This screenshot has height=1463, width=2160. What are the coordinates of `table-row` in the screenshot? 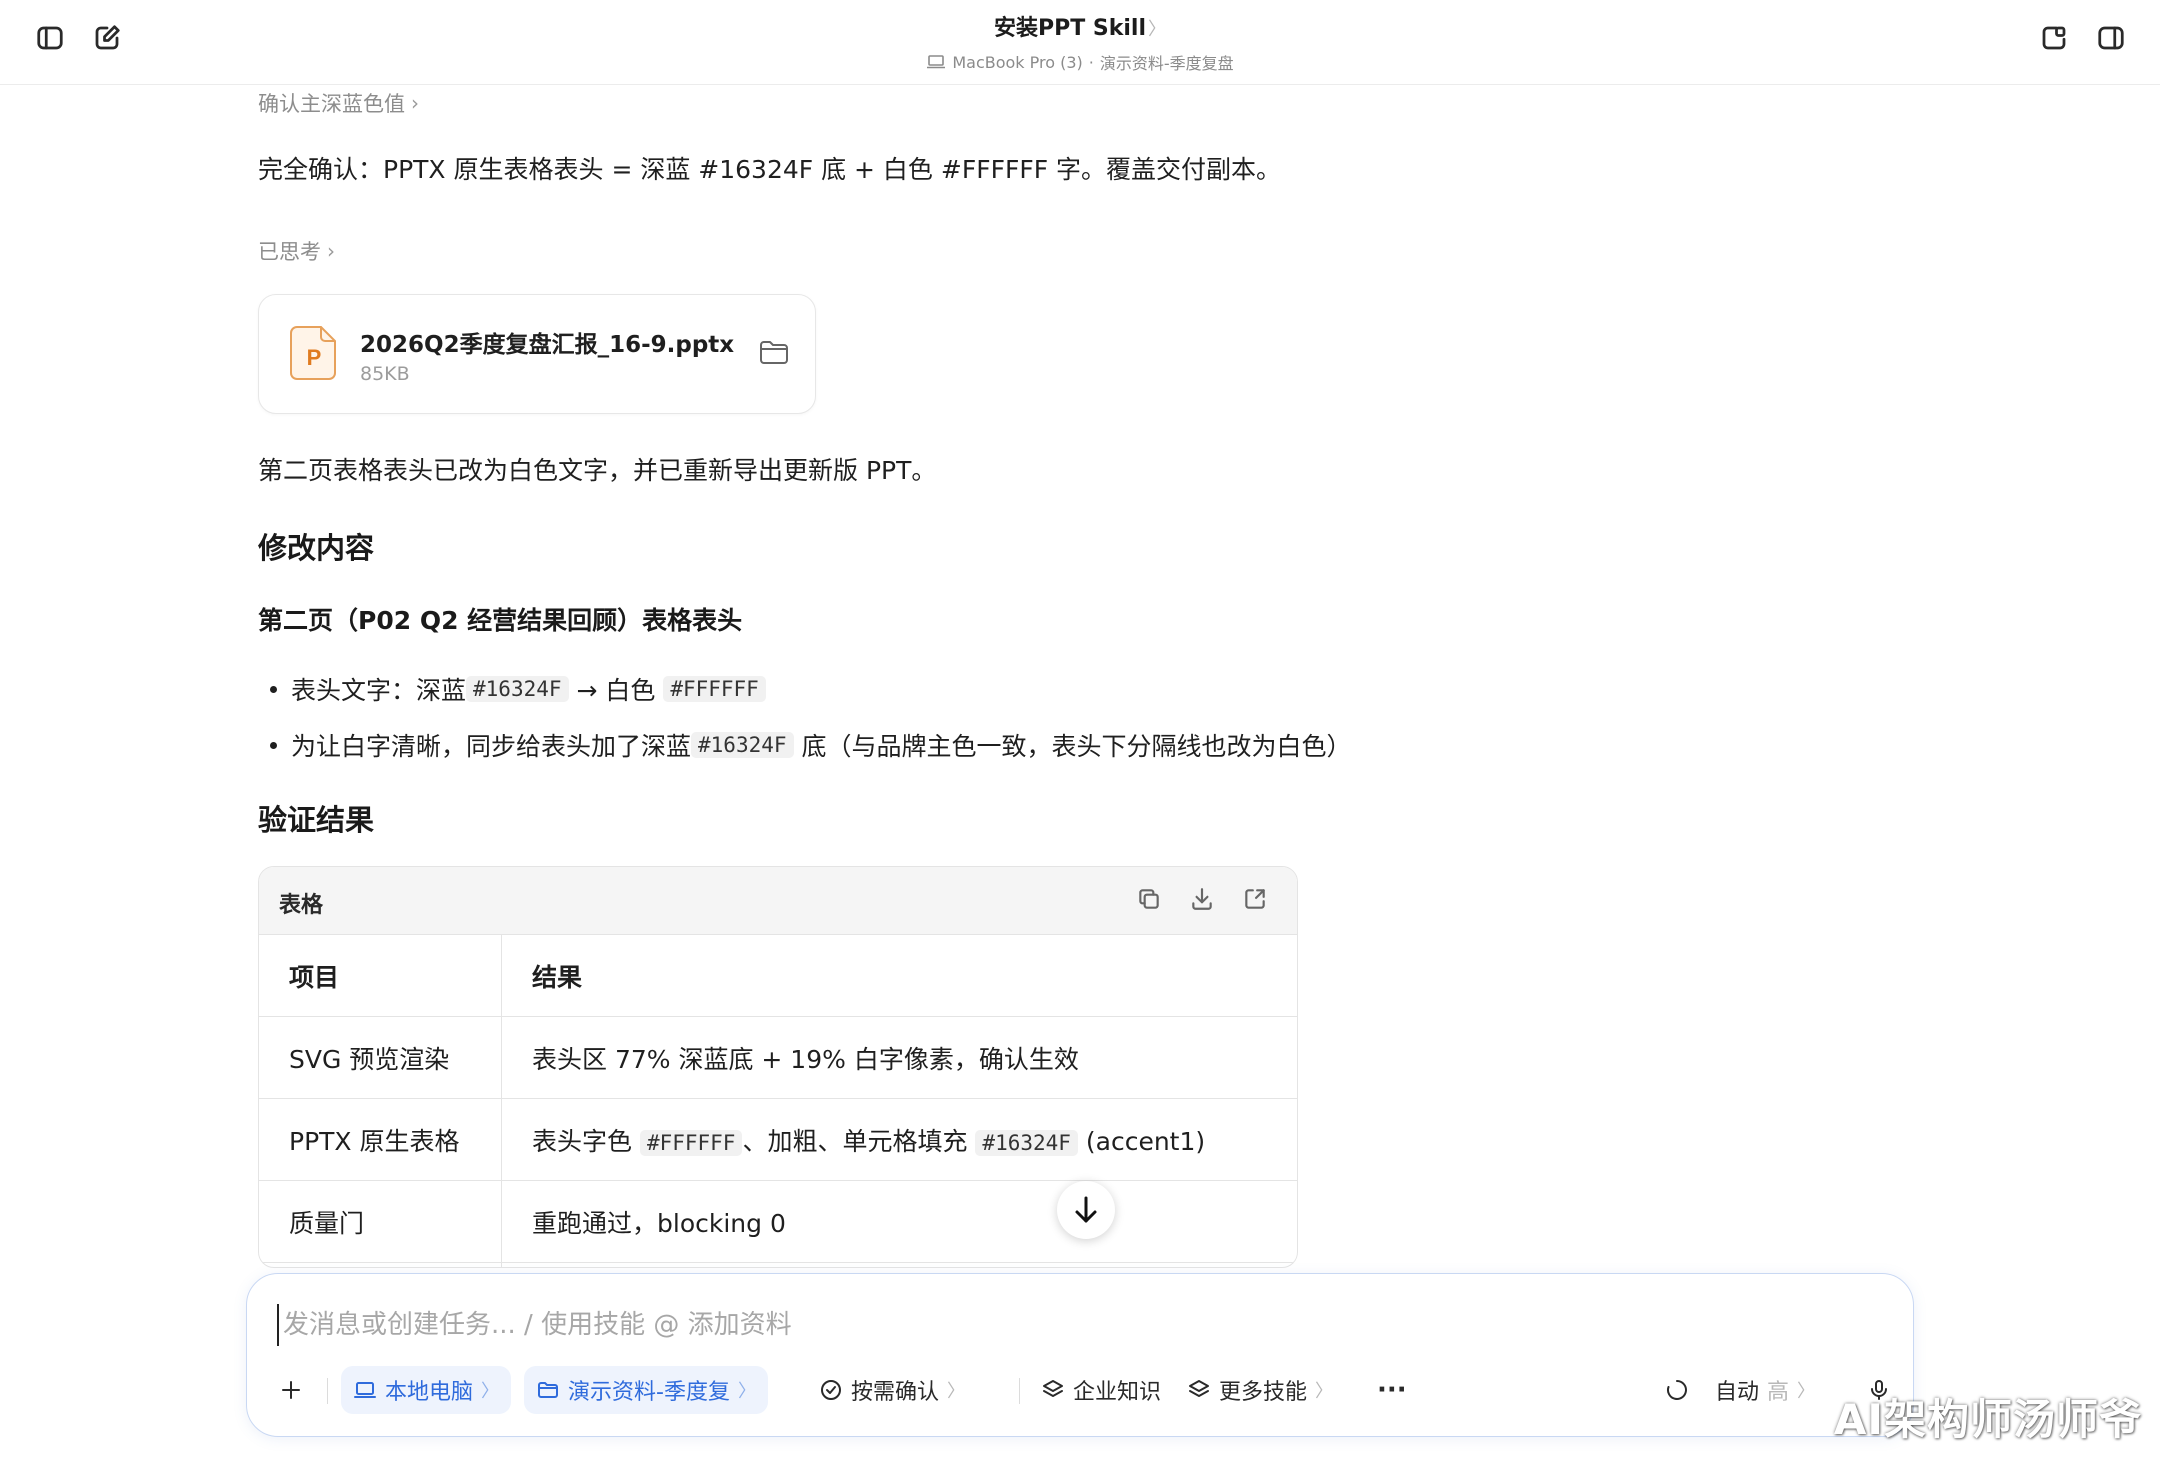 It's located at (778, 1264).